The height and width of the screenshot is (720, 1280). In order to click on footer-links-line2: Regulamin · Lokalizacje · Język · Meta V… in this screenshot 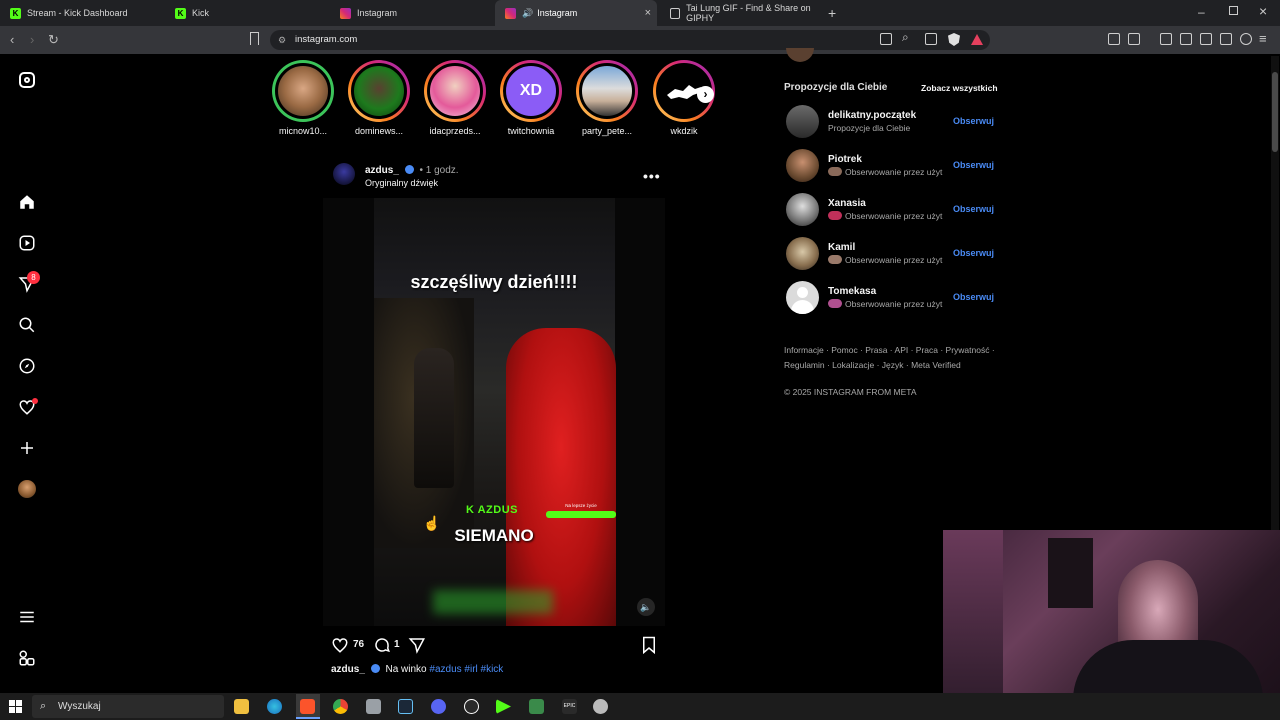, I will do `click(872, 365)`.